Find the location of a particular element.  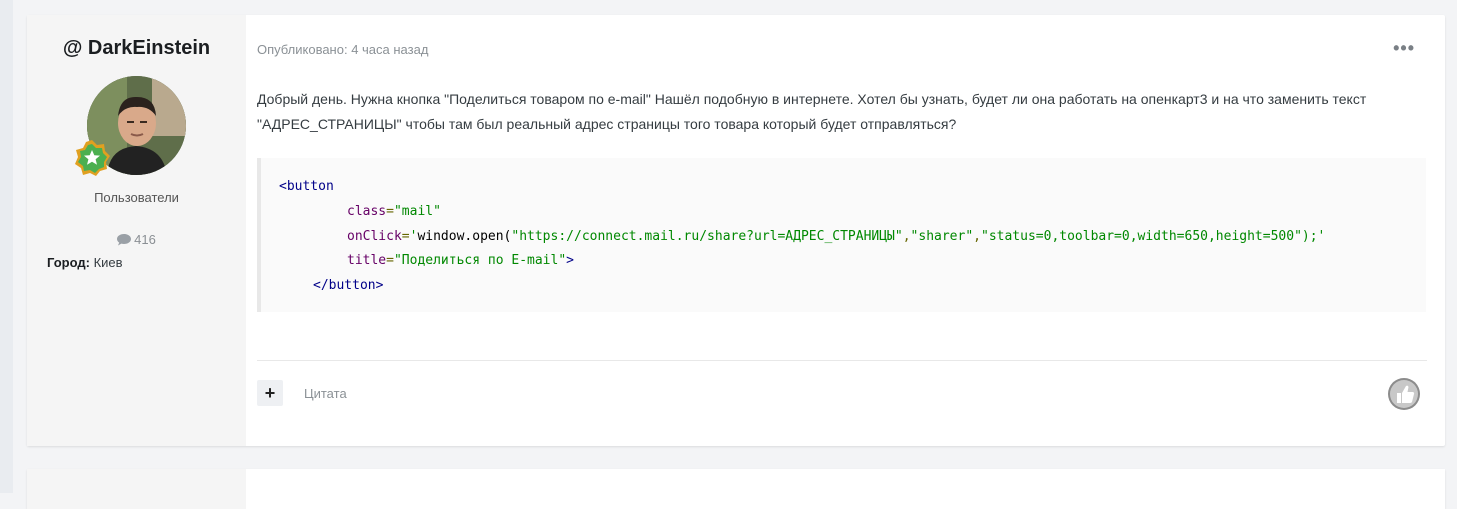

multiquote-add-button: + is located at coordinates (270, 393).